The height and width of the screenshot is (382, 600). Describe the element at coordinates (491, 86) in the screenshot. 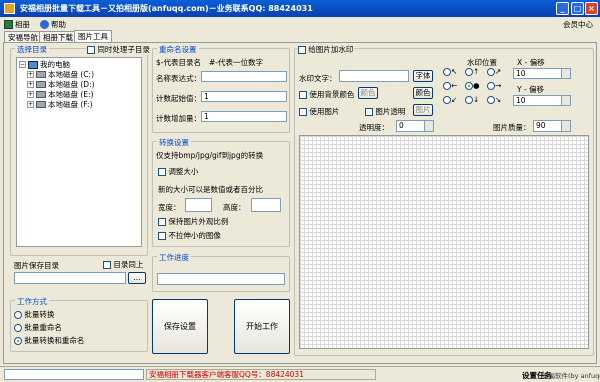

I see `radio-right` at that location.